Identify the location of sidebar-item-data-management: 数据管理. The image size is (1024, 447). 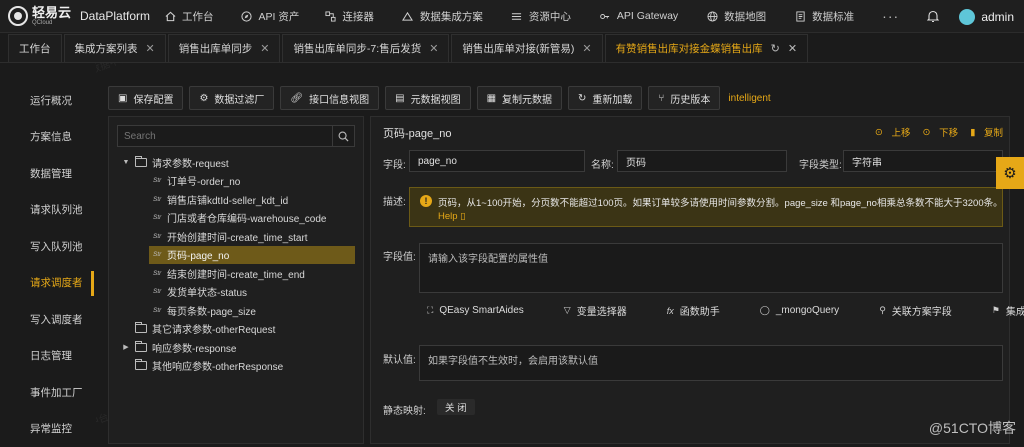
(48, 173).